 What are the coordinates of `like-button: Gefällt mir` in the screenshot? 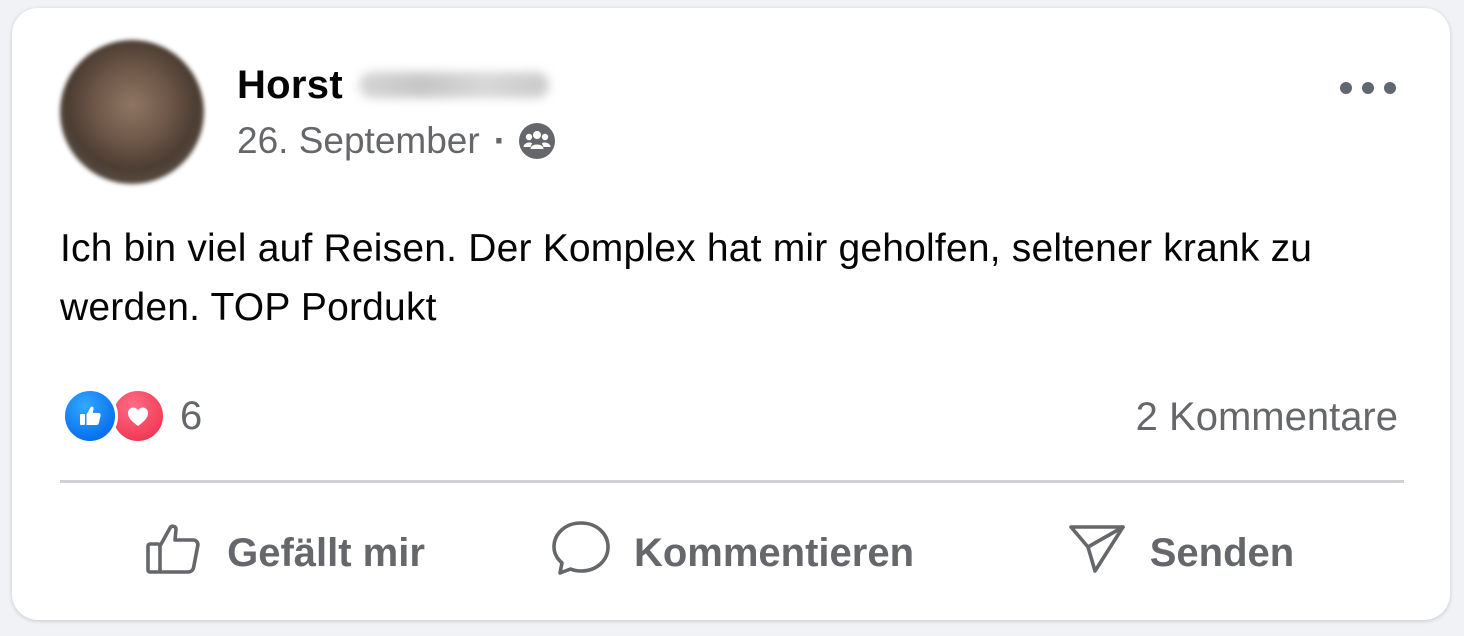 It's located at (284, 553).